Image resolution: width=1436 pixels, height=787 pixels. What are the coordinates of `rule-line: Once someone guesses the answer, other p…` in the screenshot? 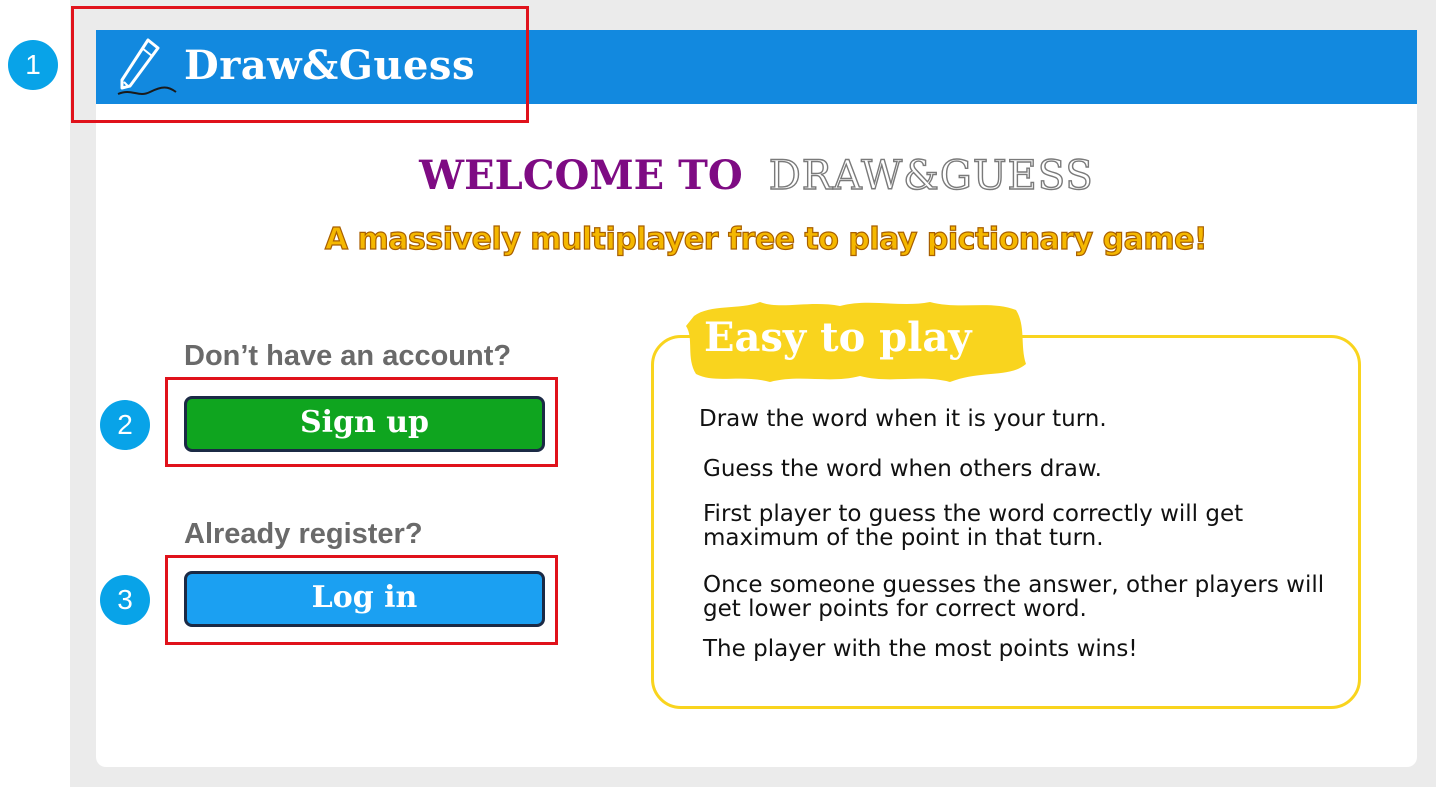 It's located at (1014, 597).